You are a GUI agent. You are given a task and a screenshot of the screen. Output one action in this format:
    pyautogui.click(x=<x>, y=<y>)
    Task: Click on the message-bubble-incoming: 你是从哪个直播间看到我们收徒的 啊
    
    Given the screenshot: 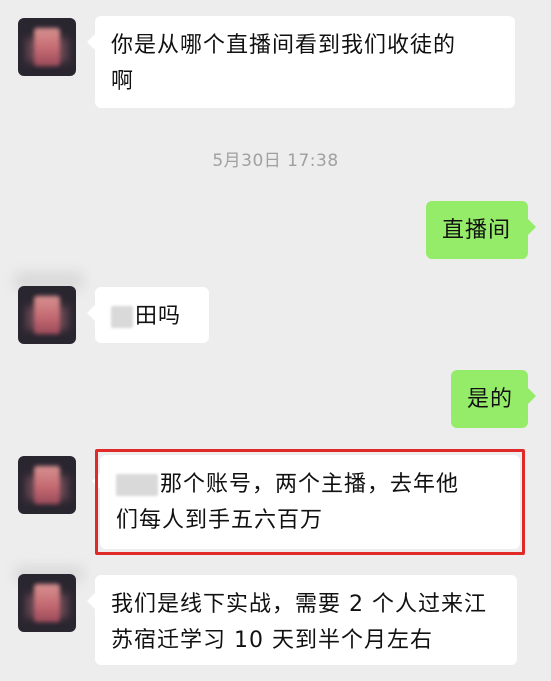 What is the action you would take?
    pyautogui.click(x=301, y=62)
    